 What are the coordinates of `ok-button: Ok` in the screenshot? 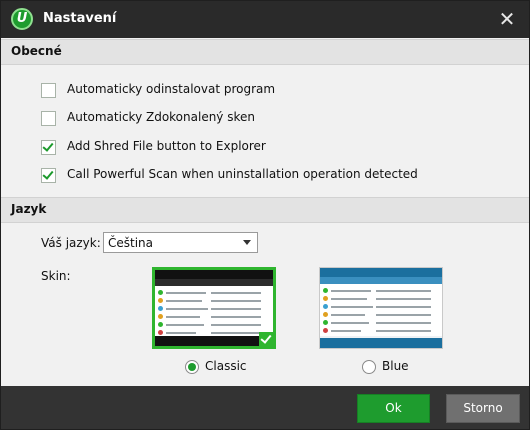 It's located at (393, 408).